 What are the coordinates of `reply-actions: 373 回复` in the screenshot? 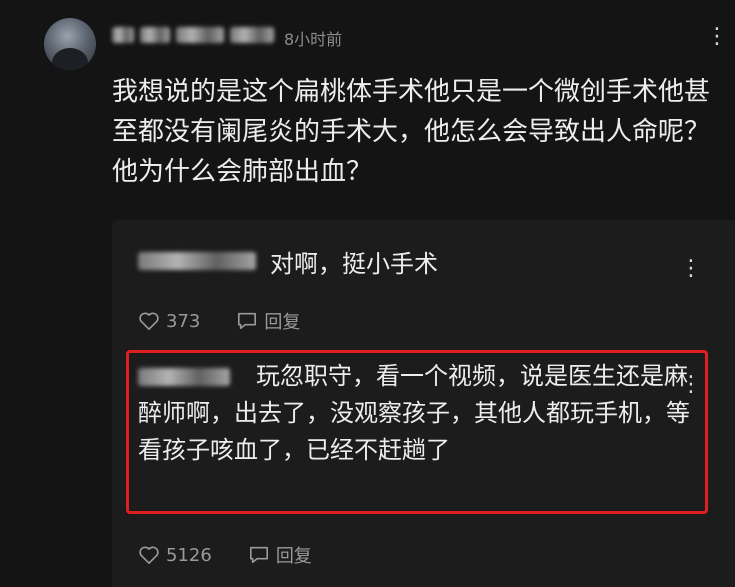 It's located at (237, 321).